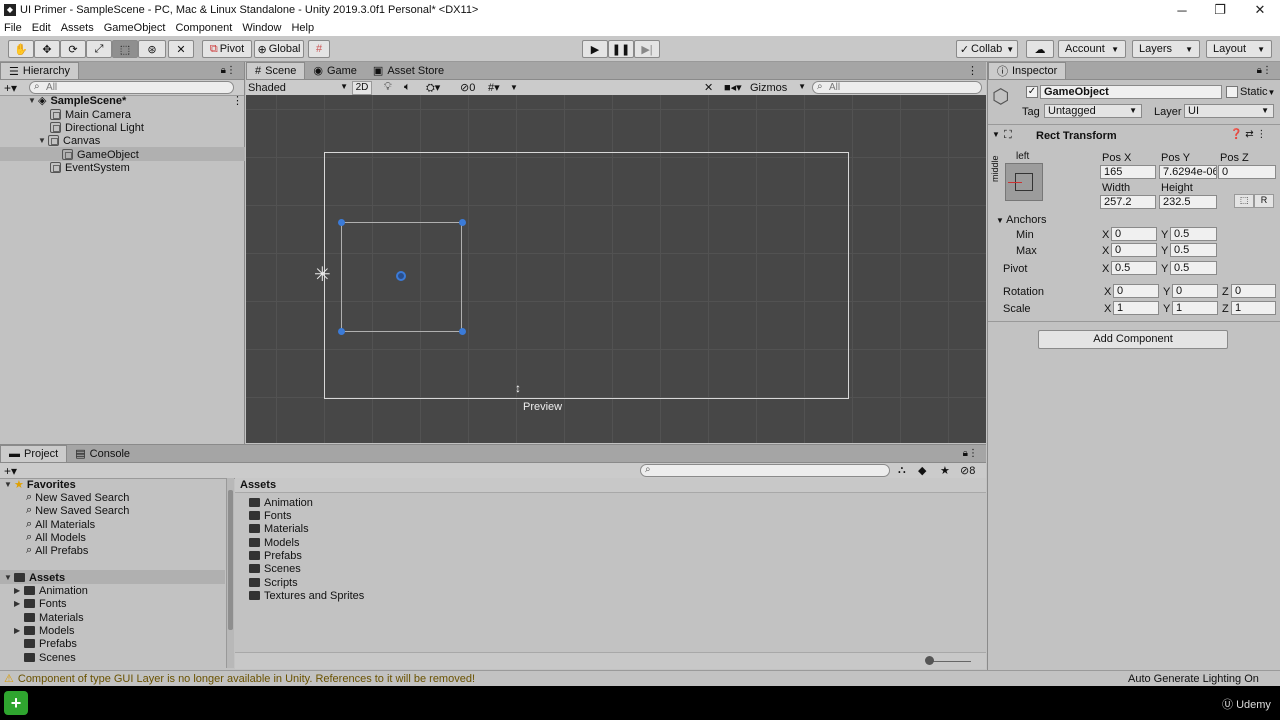 This screenshot has width=1280, height=720. Describe the element at coordinates (102, 453) in the screenshot. I see `tab-console: ▤ Console` at that location.